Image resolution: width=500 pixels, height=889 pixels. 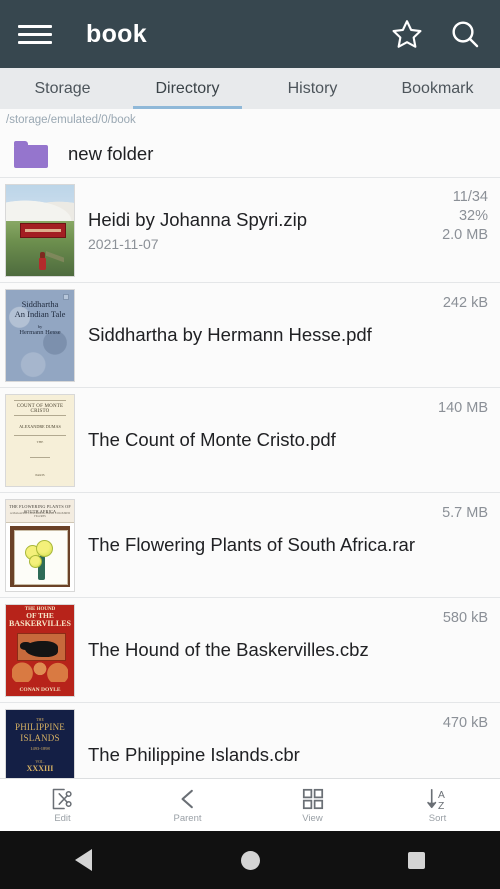 What do you see at coordinates (40, 230) in the screenshot?
I see `heidi-cover-thumbnail` at bounding box center [40, 230].